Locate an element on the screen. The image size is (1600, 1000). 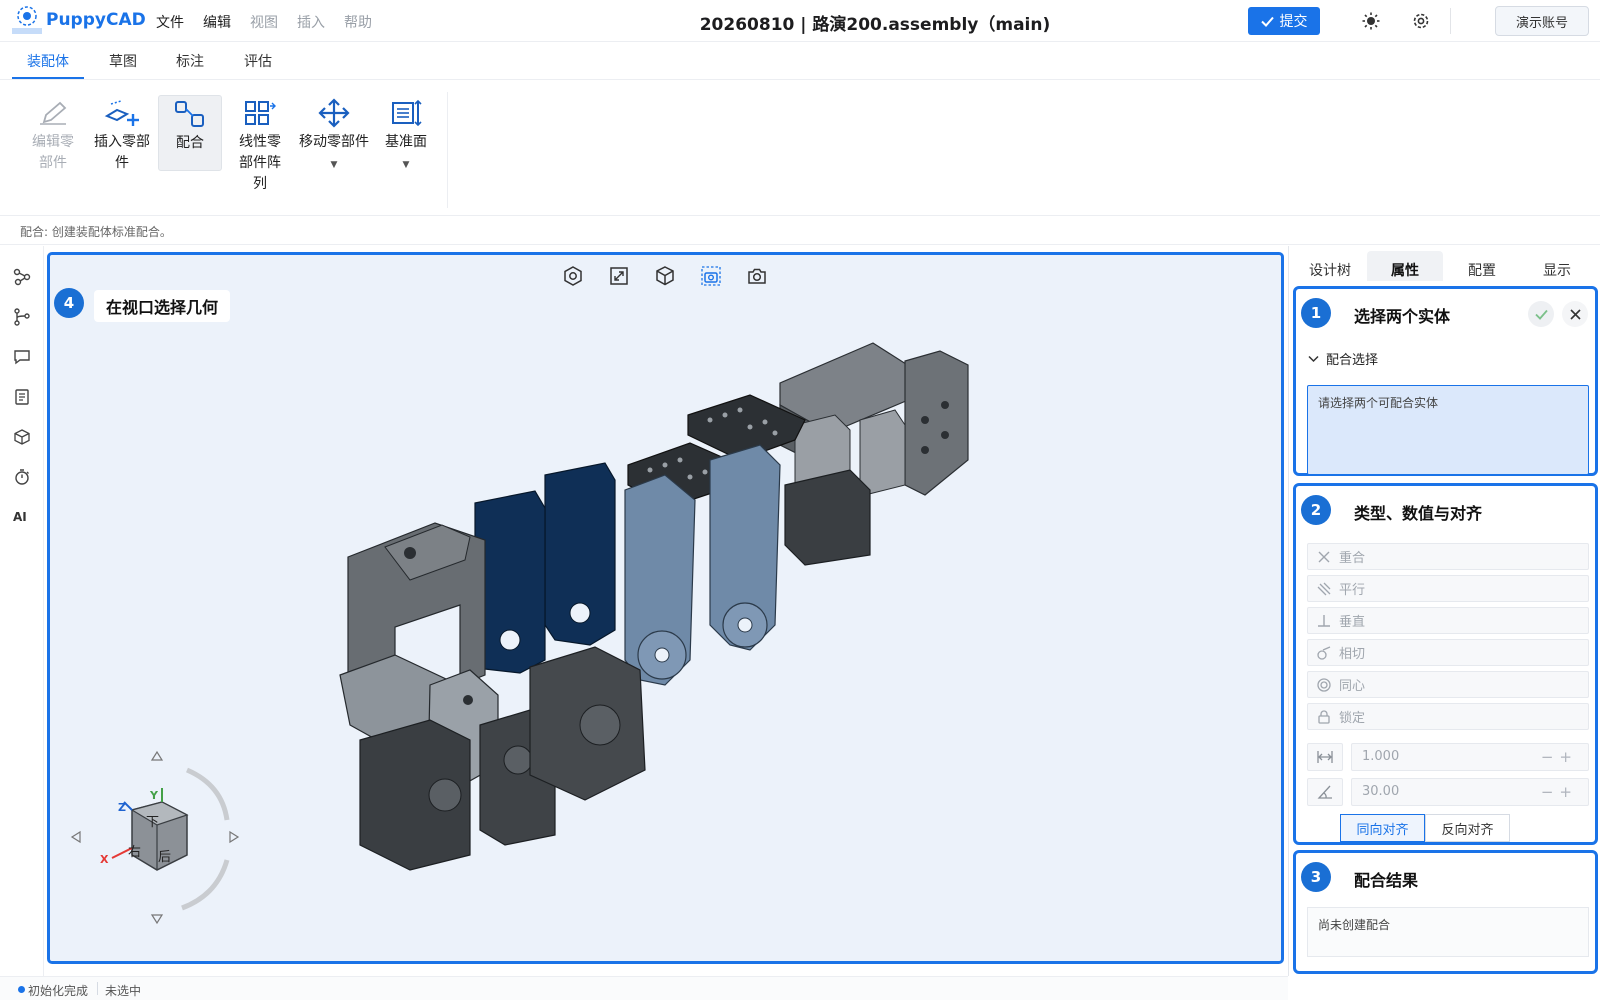
edit-part-label: 编辑零部件 is located at coordinates (53, 152).